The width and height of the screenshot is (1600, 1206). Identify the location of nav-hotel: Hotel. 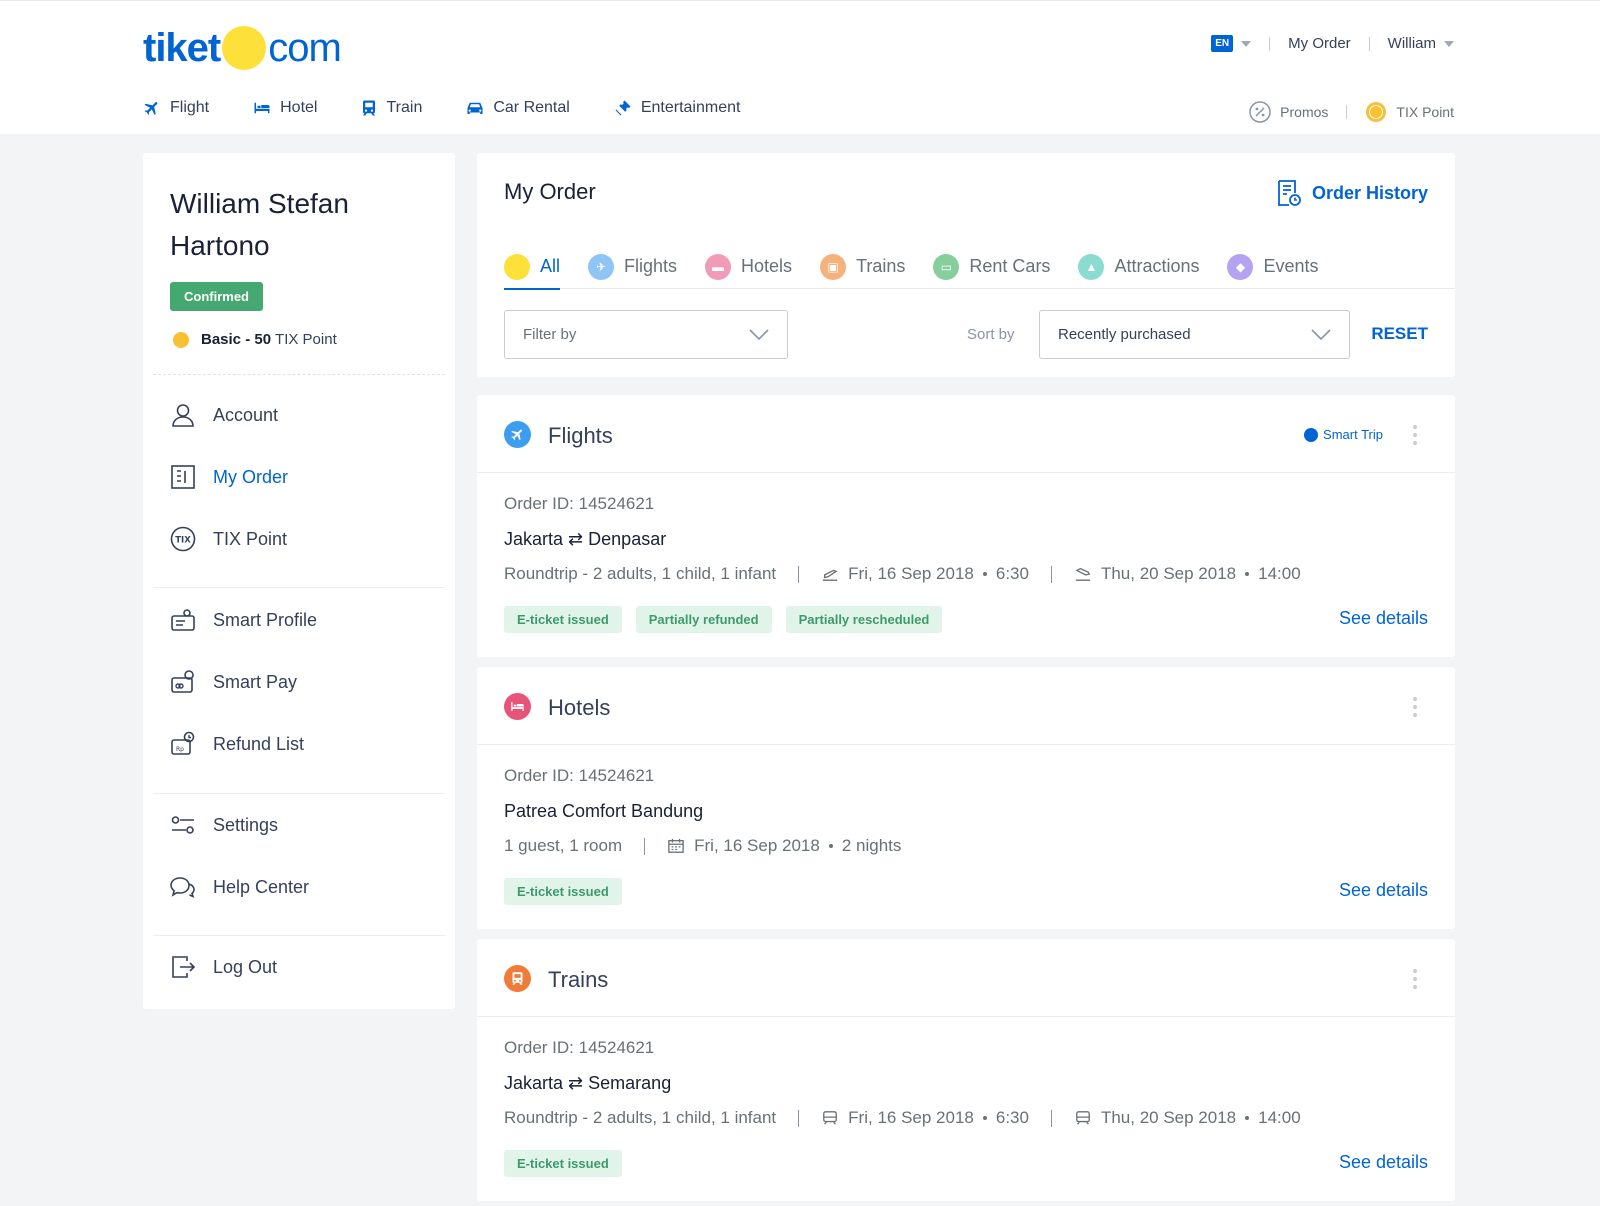
(285, 108).